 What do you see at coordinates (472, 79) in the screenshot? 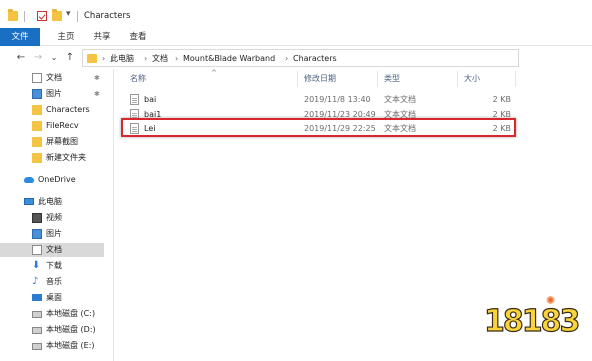
I see `column-header-size: 大小` at bounding box center [472, 79].